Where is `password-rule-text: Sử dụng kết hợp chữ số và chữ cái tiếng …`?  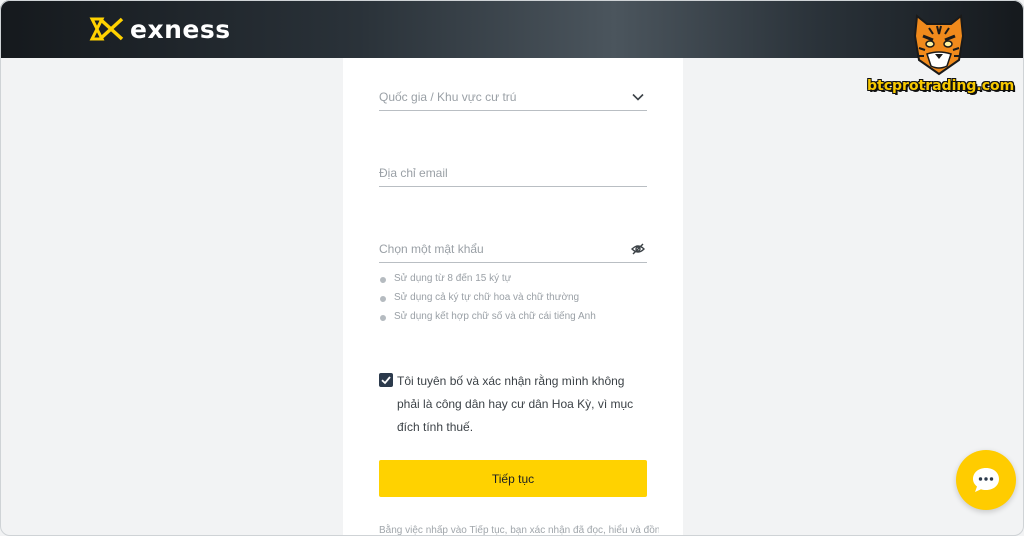
password-rule-text: Sử dụng kết hợp chữ số và chữ cái tiếng … is located at coordinates (495, 316).